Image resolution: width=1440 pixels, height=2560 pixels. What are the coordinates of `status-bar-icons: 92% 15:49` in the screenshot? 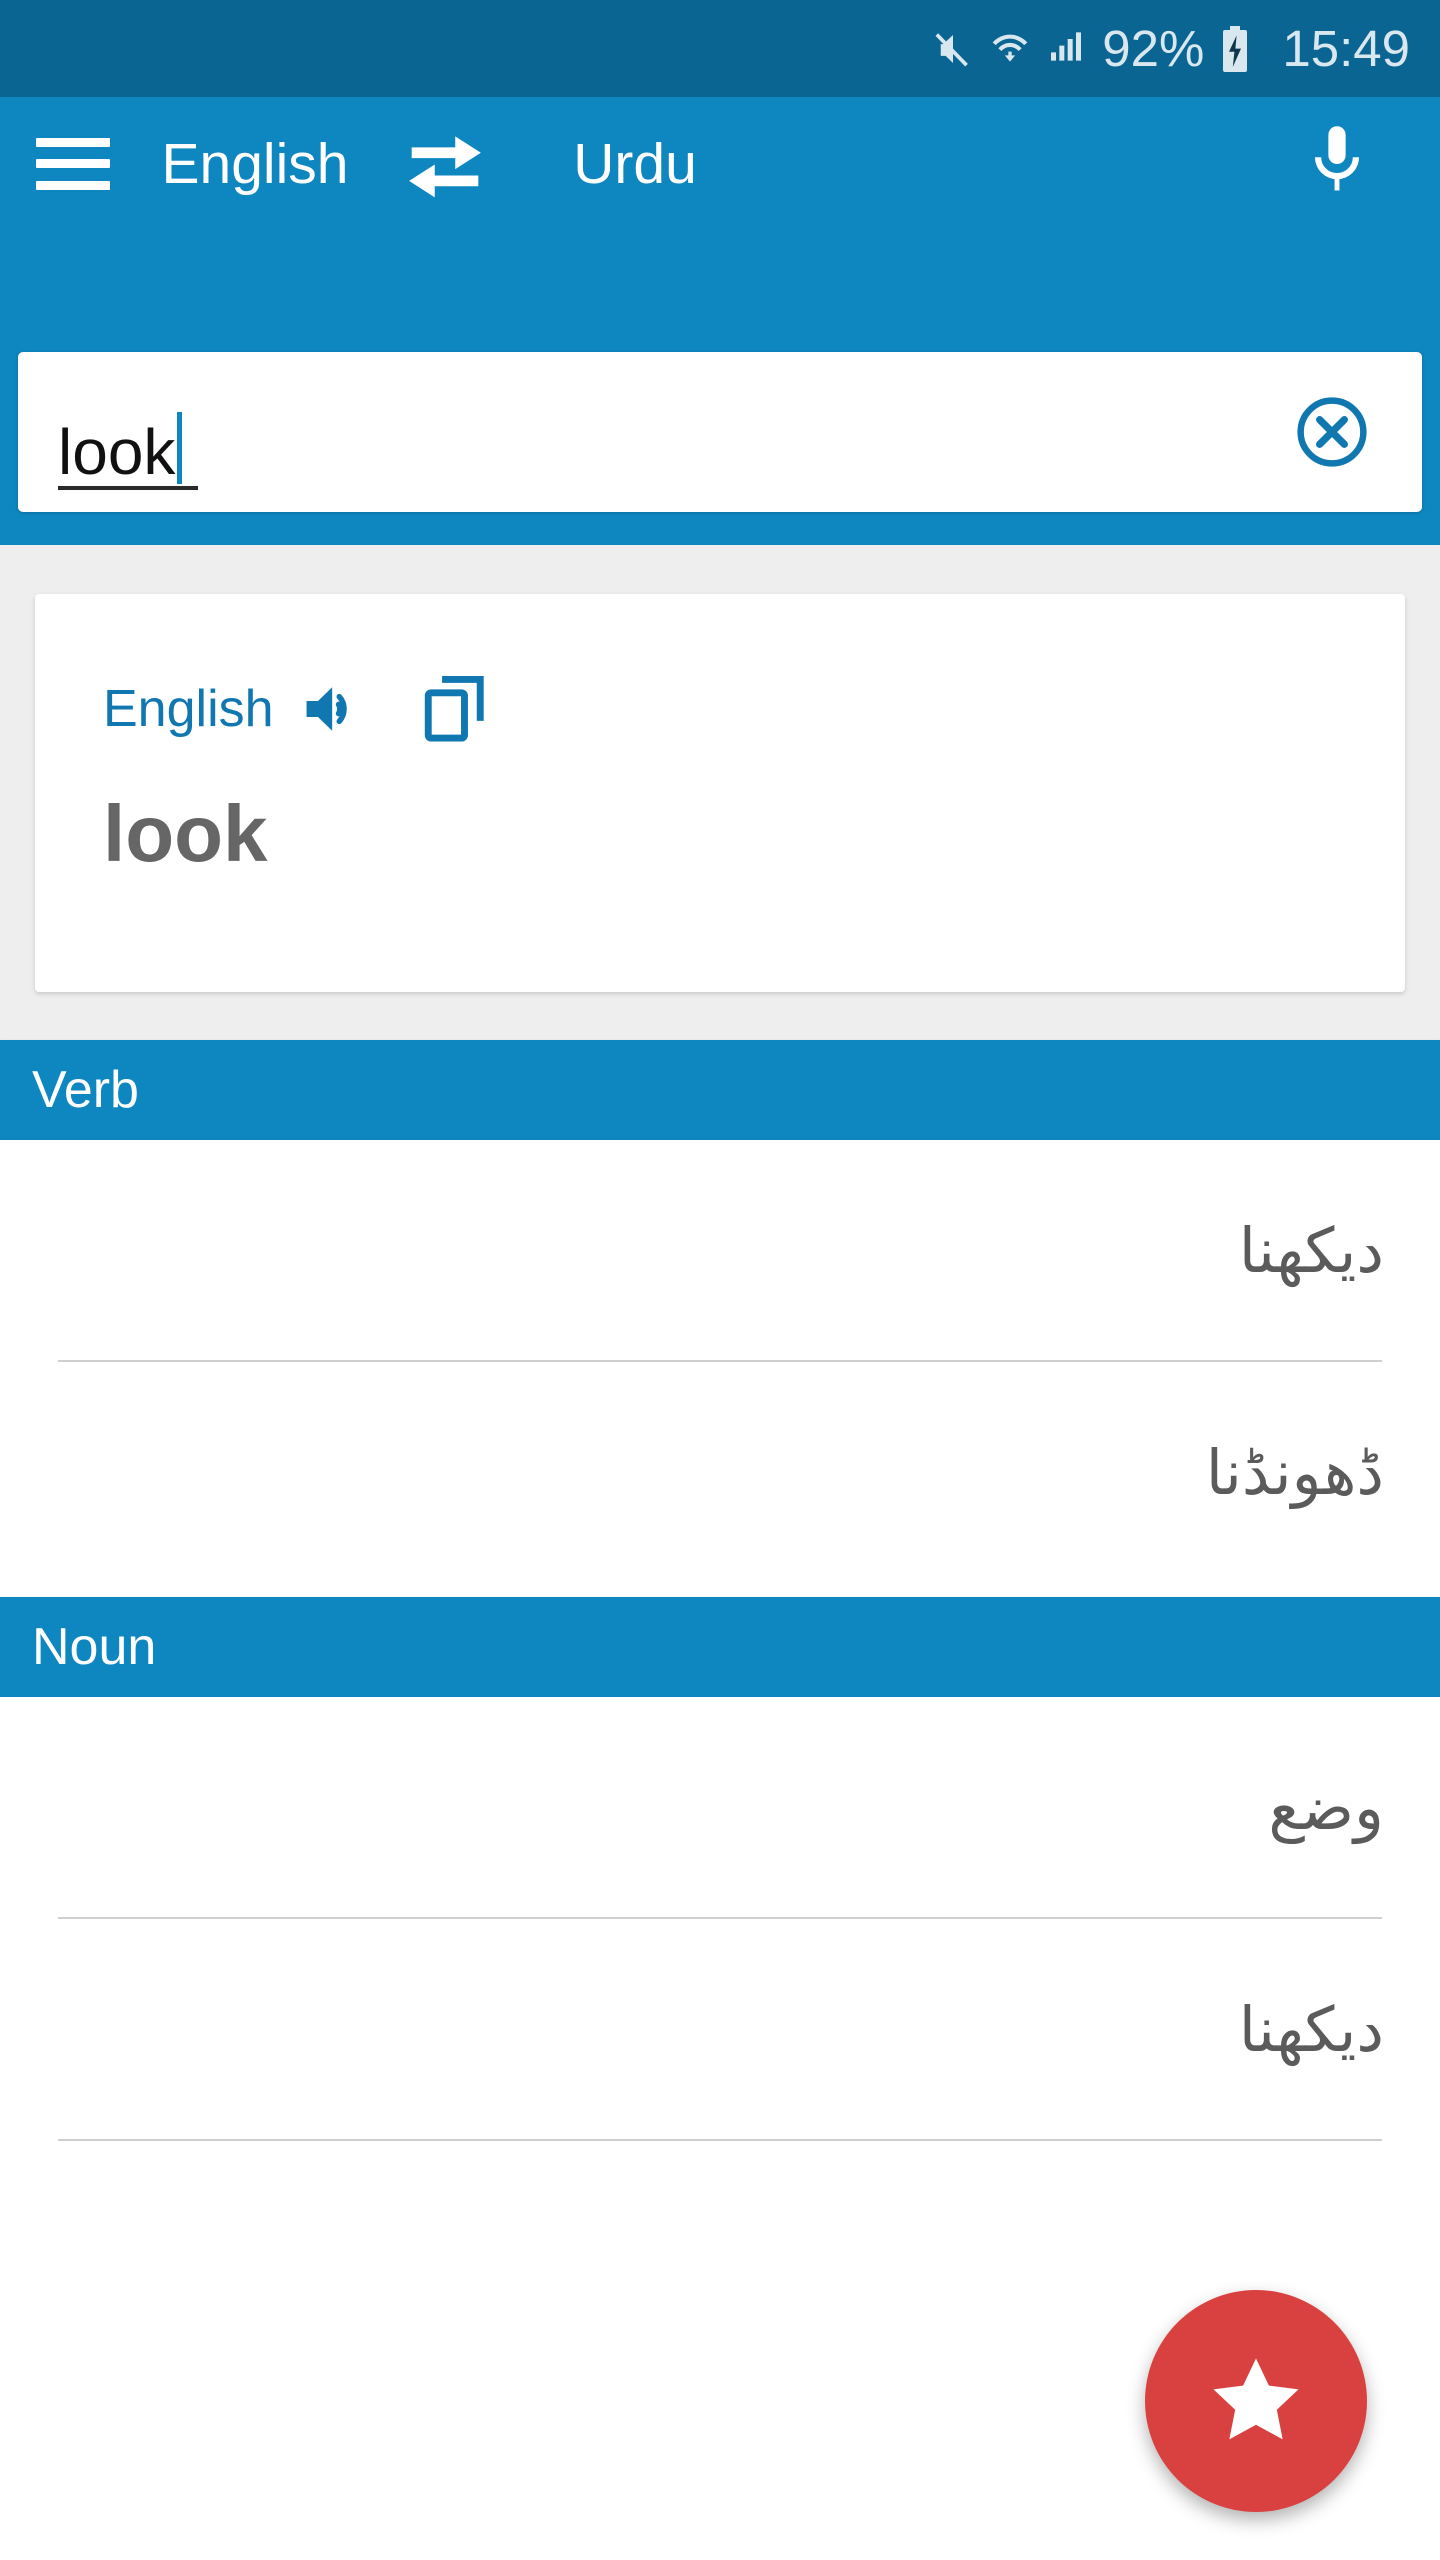 It's located at (1171, 48).